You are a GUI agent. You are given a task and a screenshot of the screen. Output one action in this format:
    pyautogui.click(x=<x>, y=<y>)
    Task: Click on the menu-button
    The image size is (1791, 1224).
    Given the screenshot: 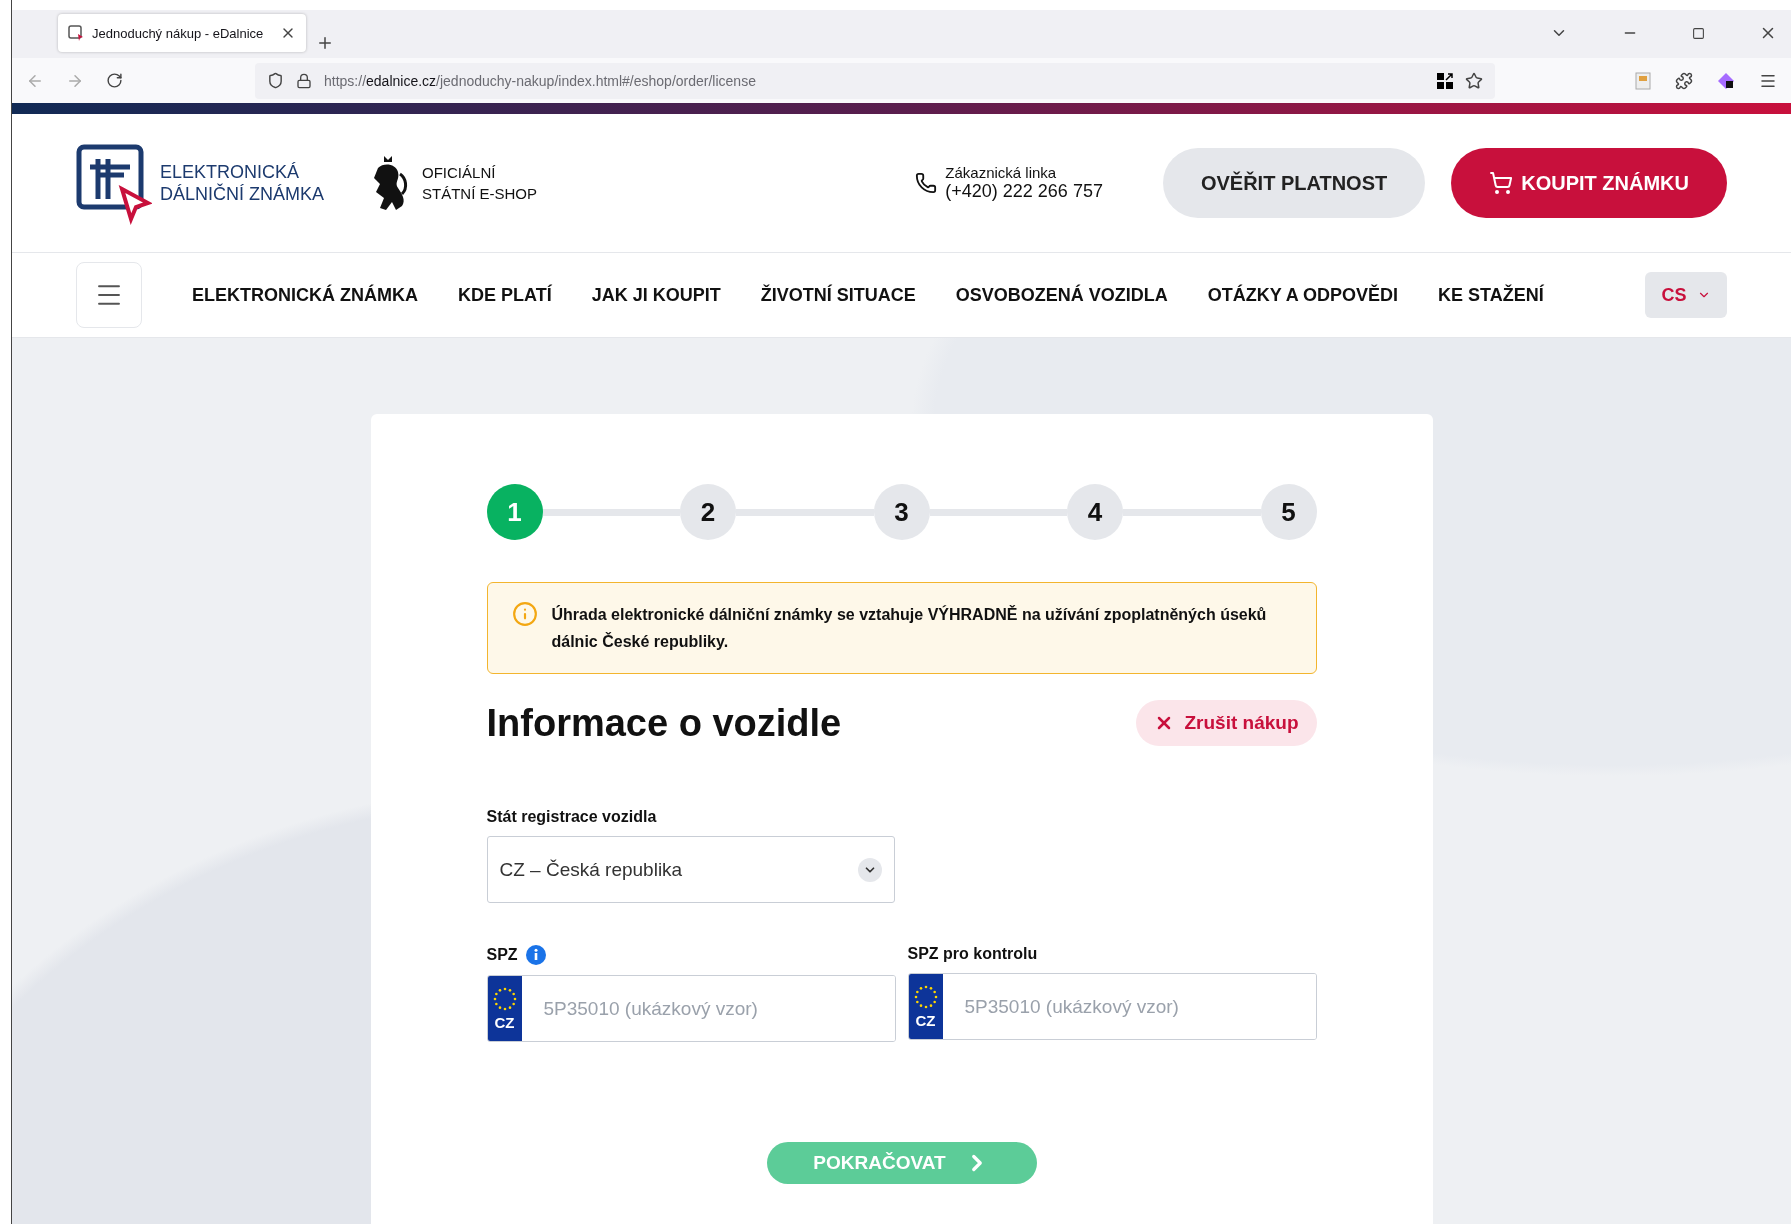 What is the action you would take?
    pyautogui.click(x=109, y=295)
    